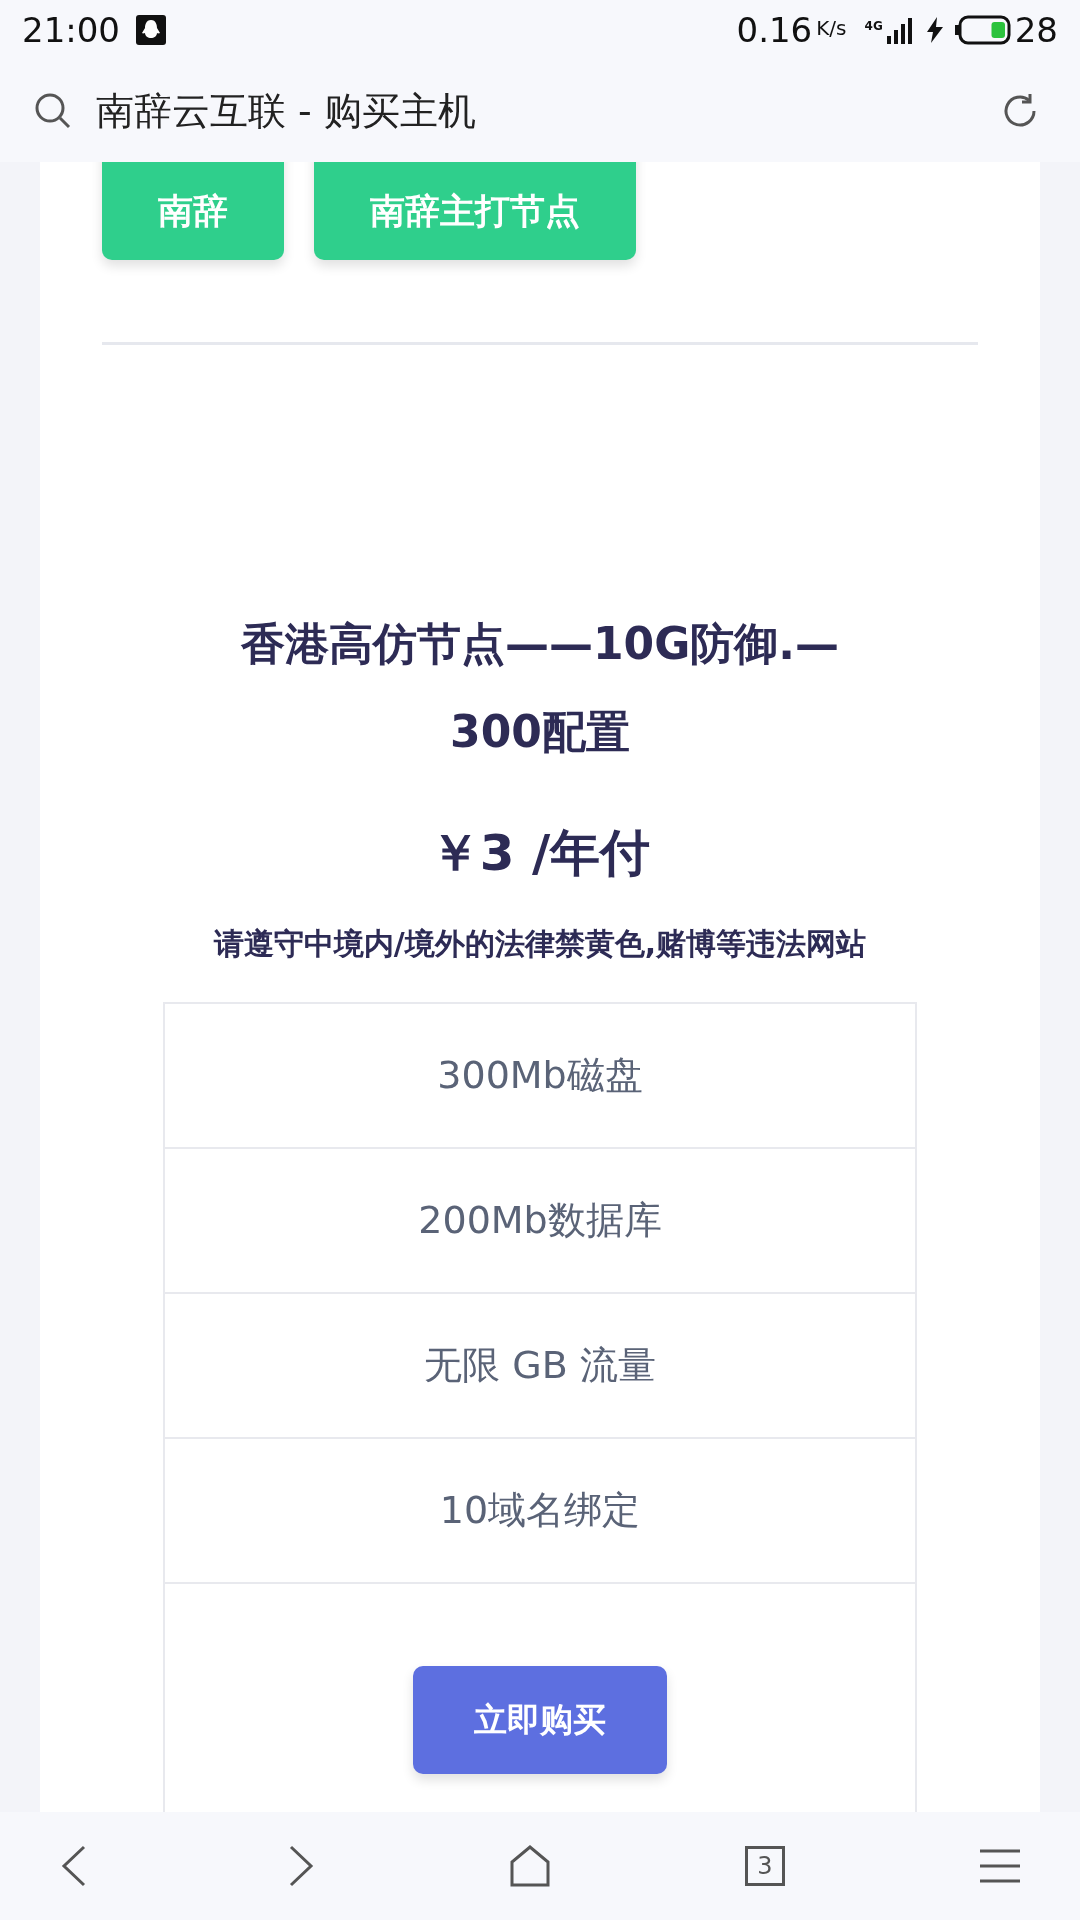 This screenshot has width=1080, height=1920. I want to click on home-icon, so click(530, 1866).